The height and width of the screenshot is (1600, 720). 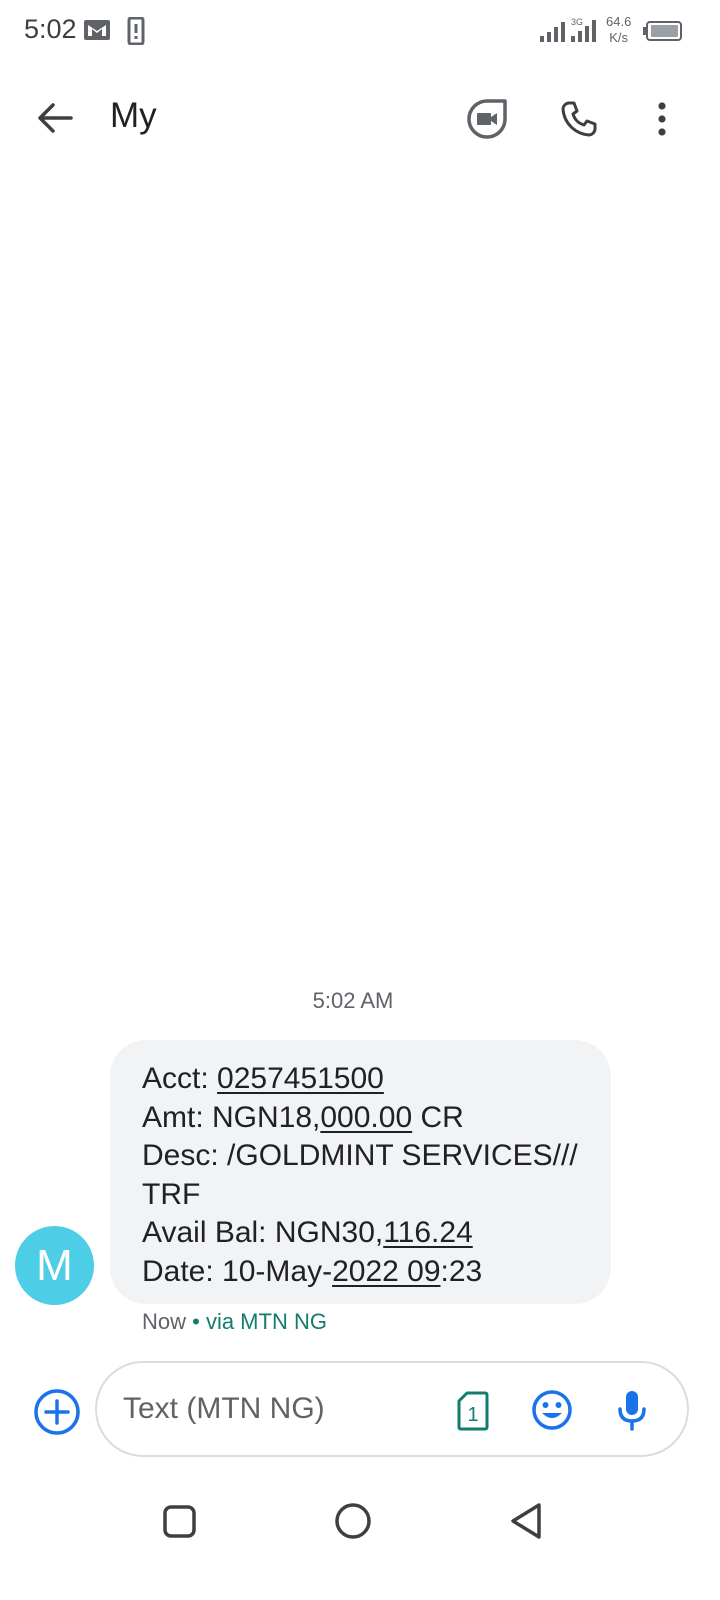 I want to click on message-line: TRF, so click(x=366, y=1195).